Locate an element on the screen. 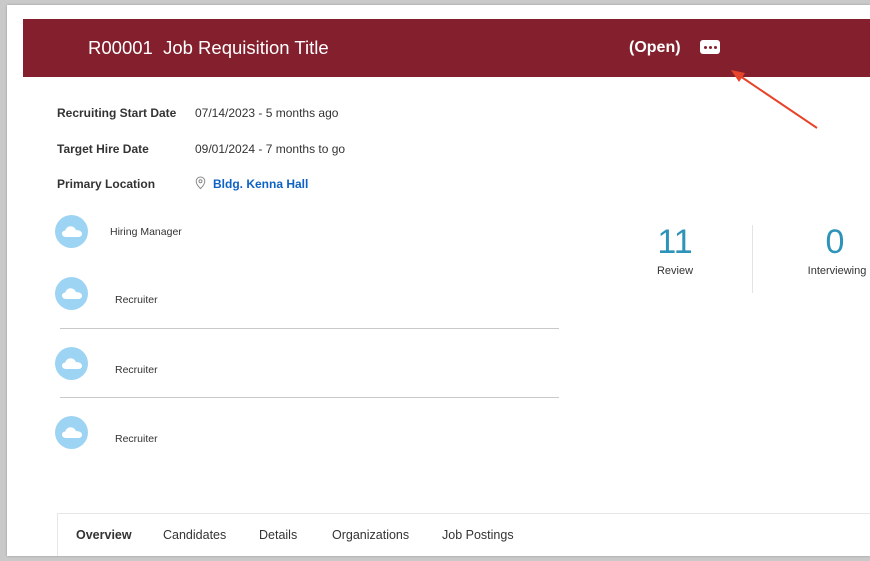  location-pin-icon is located at coordinates (200, 183).